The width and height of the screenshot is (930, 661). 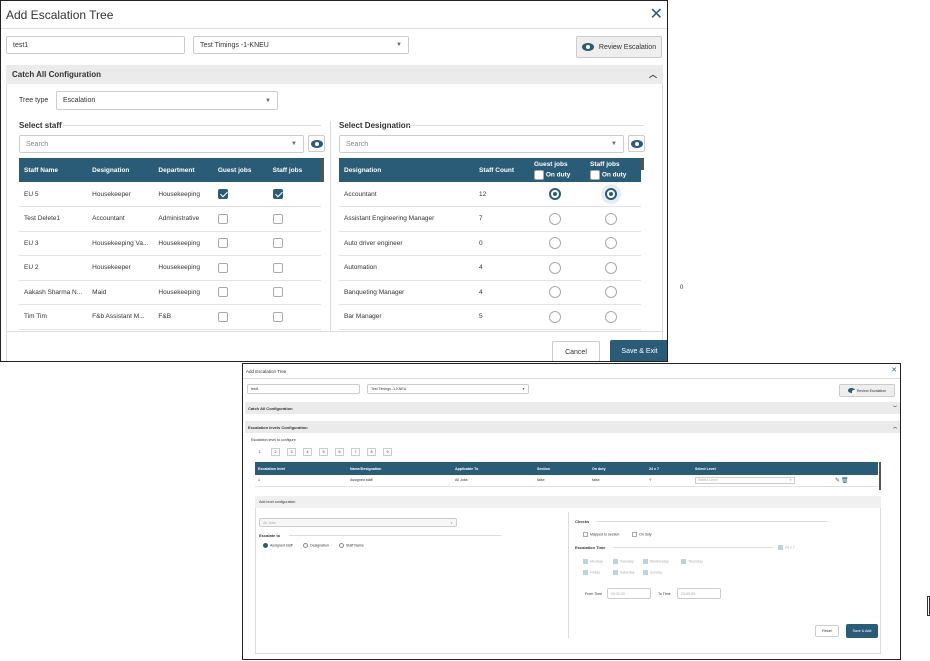 I want to click on level-button: 8, so click(x=371, y=452).